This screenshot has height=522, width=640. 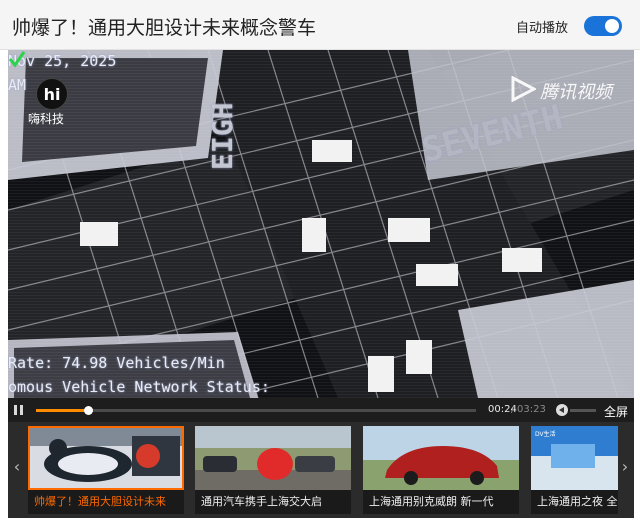 What do you see at coordinates (562, 410) in the screenshot?
I see `volume-icon` at bounding box center [562, 410].